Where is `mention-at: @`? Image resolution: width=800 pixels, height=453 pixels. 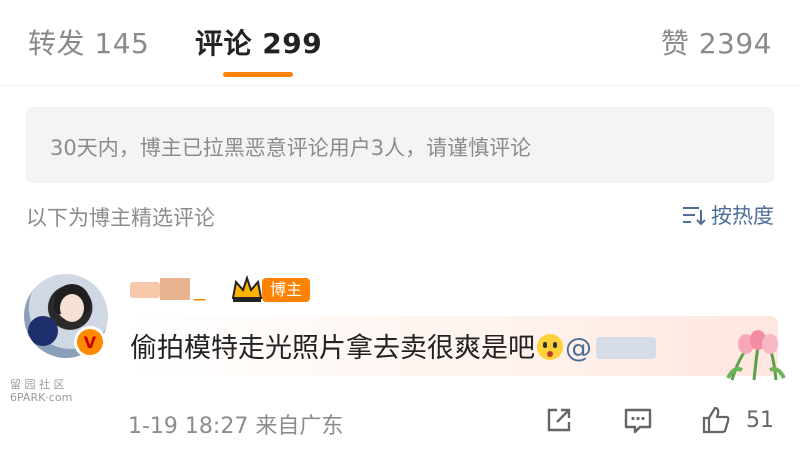 mention-at: @ is located at coordinates (578, 348).